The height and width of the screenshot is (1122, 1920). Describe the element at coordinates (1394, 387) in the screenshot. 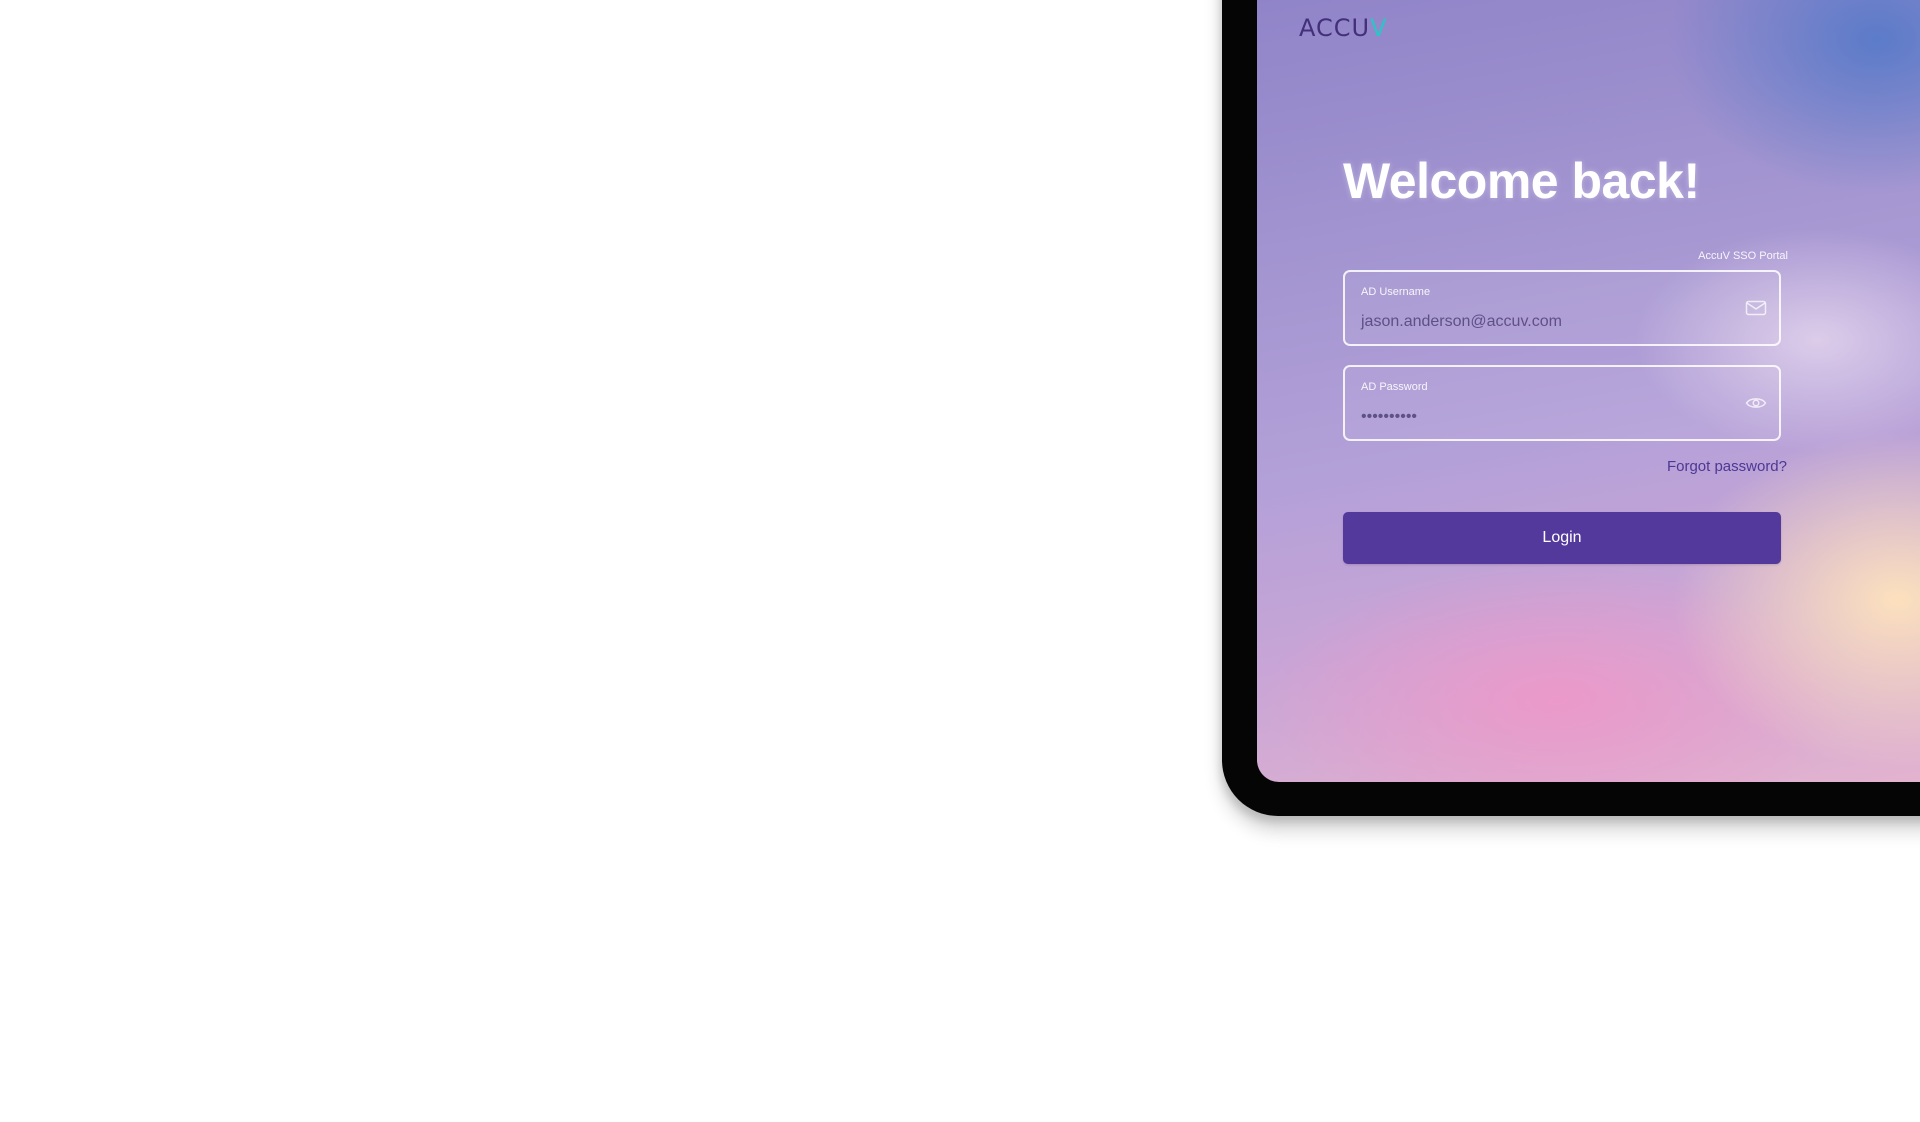

I see `password-label: AD Password` at that location.